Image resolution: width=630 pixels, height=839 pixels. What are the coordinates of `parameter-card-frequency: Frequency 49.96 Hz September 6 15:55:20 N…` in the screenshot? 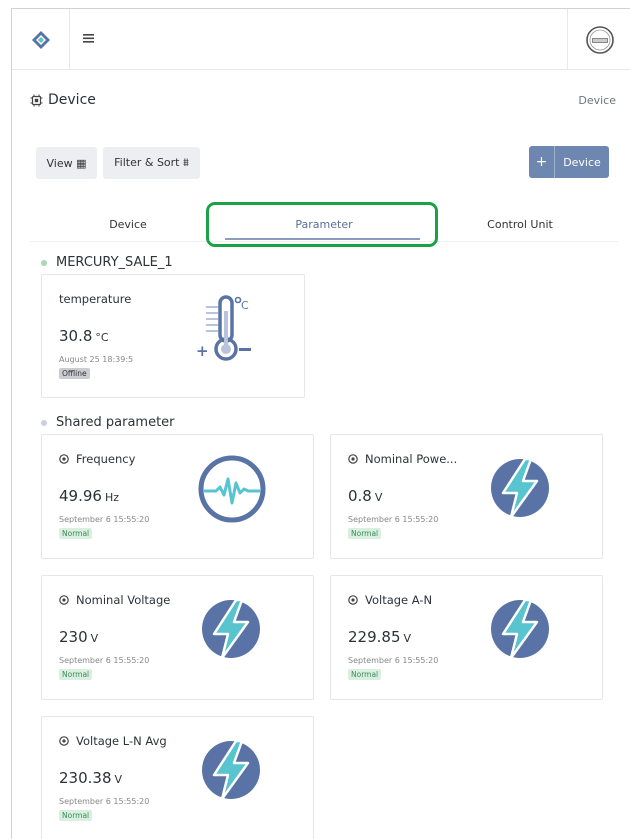 It's located at (177, 496).